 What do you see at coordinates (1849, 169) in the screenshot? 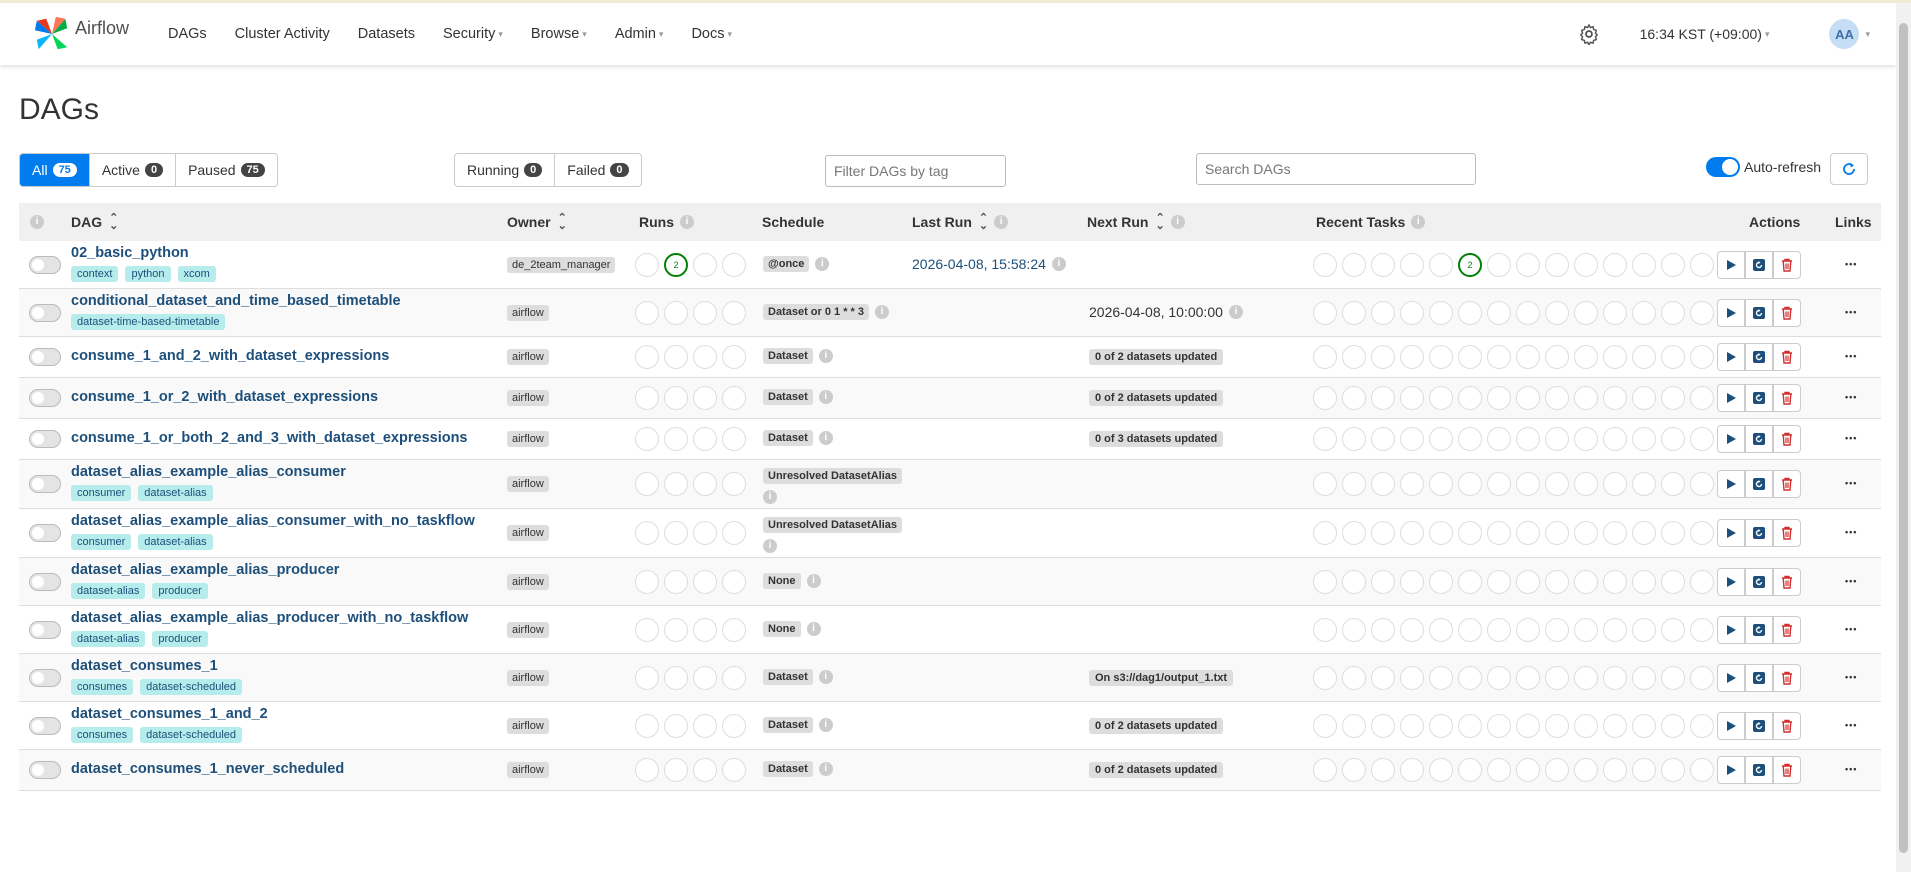
I see `refresh-button` at bounding box center [1849, 169].